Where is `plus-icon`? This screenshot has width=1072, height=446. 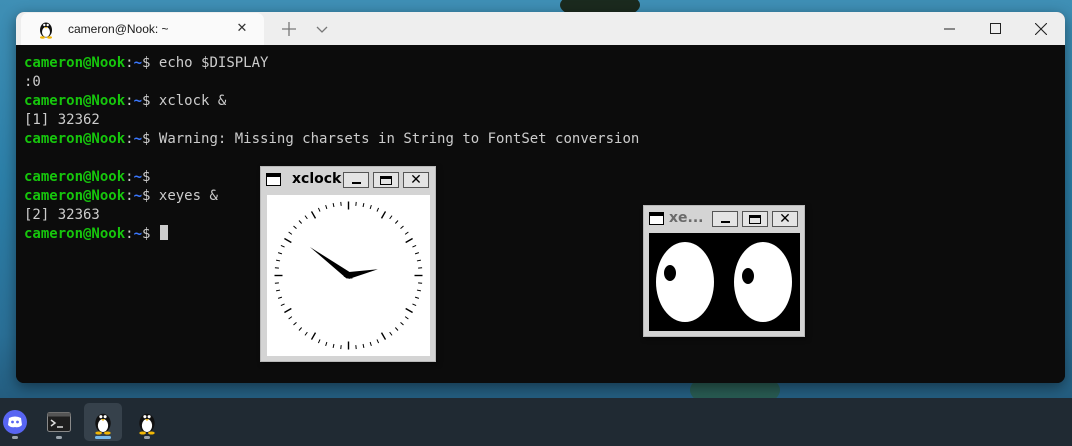
plus-icon is located at coordinates (289, 29).